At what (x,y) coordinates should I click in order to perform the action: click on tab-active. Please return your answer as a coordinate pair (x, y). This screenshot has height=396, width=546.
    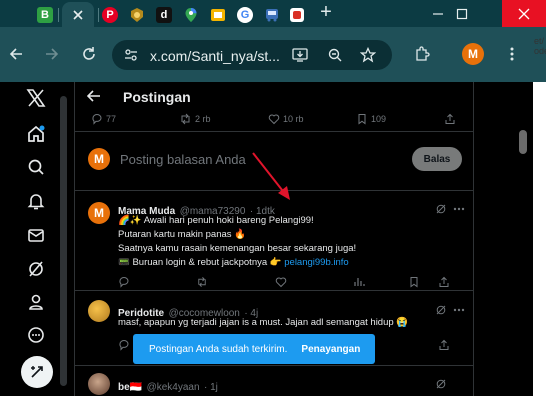
    Looking at the image, I should click on (78, 14).